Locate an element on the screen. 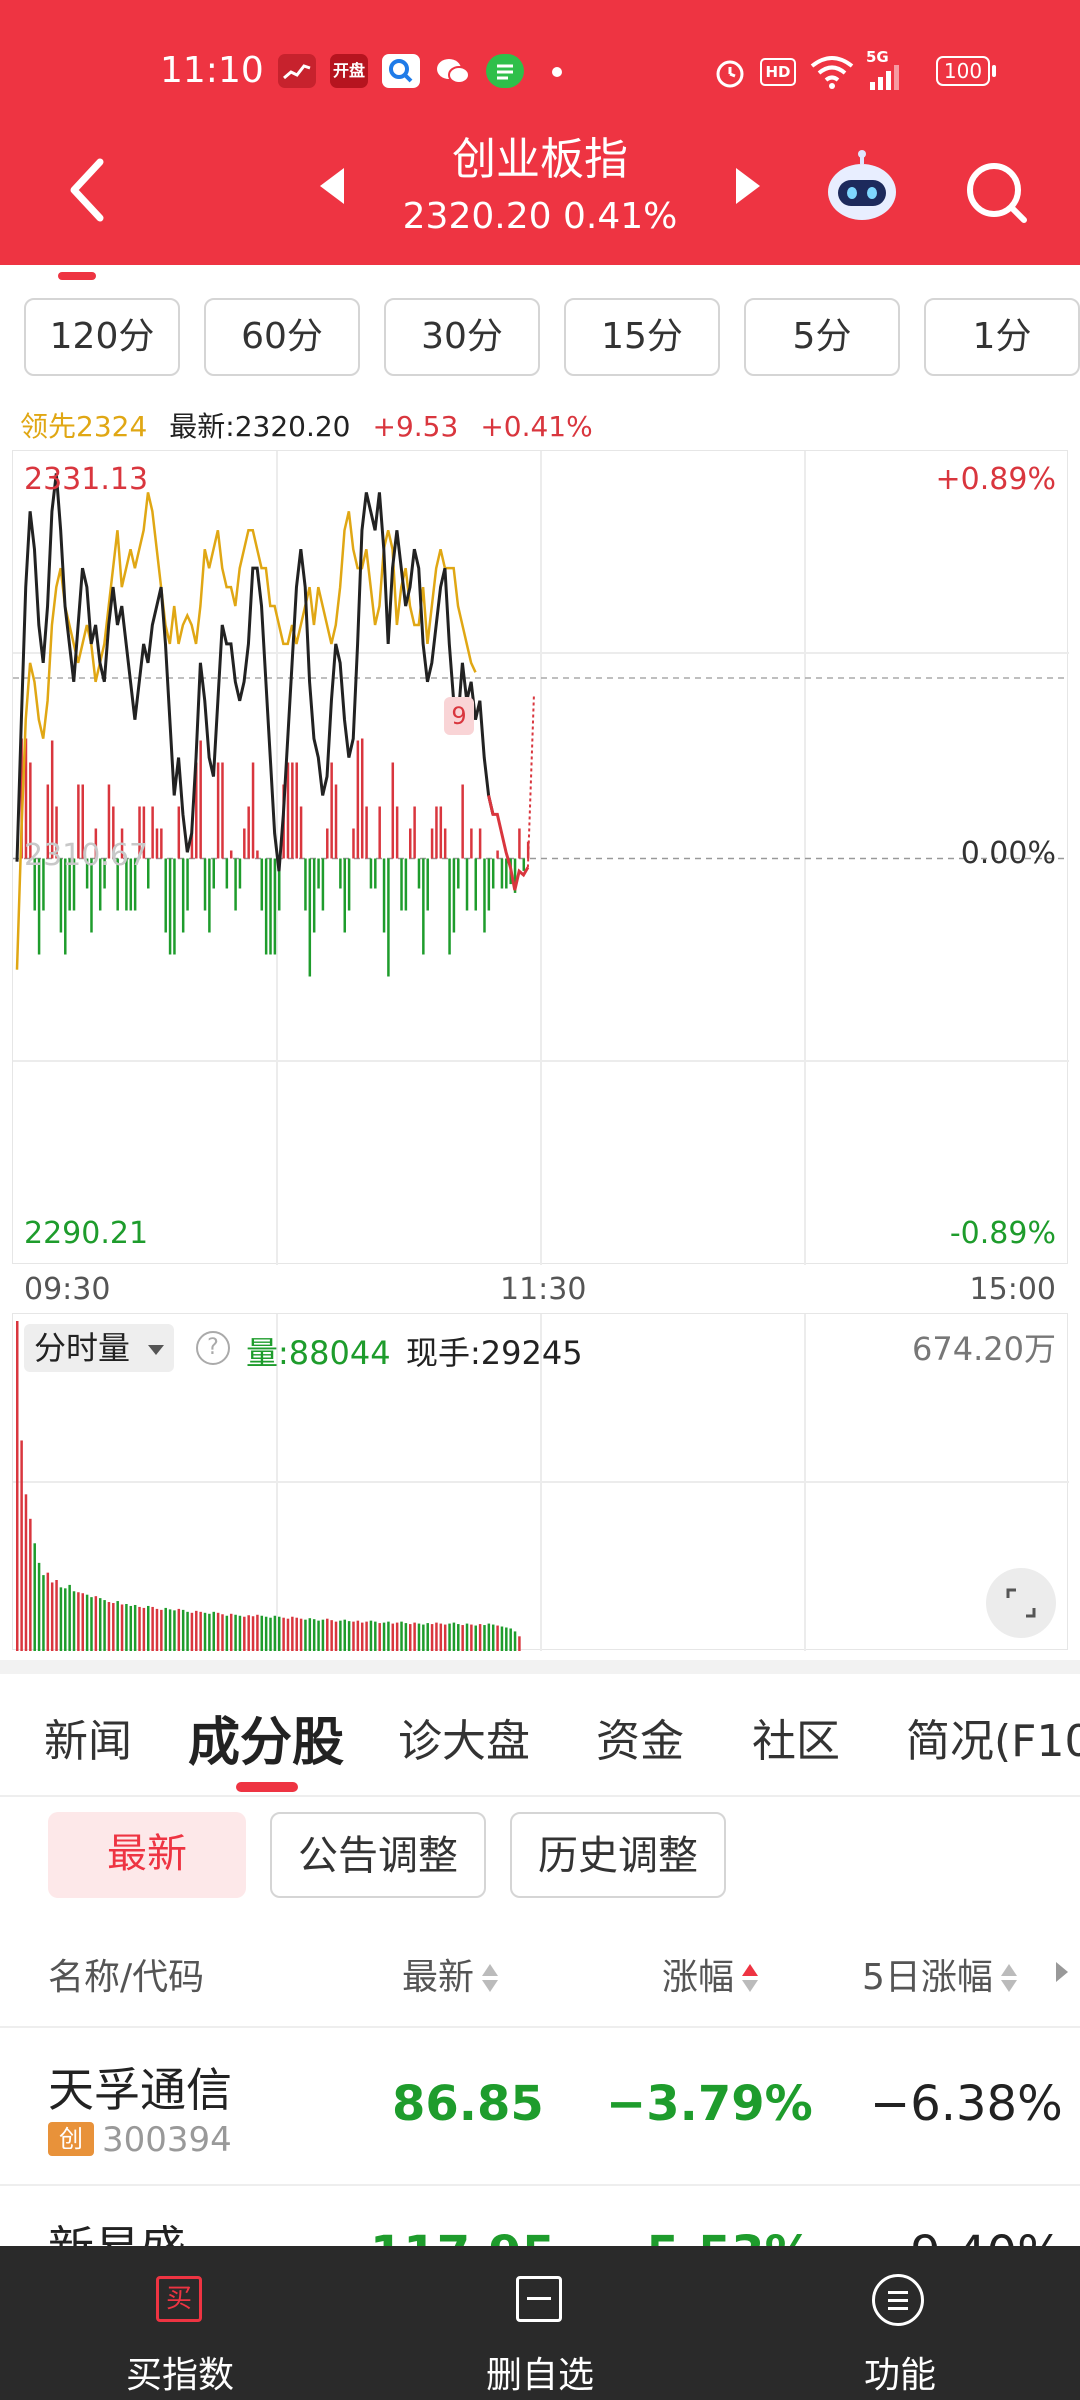 The width and height of the screenshot is (1080, 2400). table-row: 新易盛 117.95 −5.53% −9.40% is located at coordinates (540, 2216).